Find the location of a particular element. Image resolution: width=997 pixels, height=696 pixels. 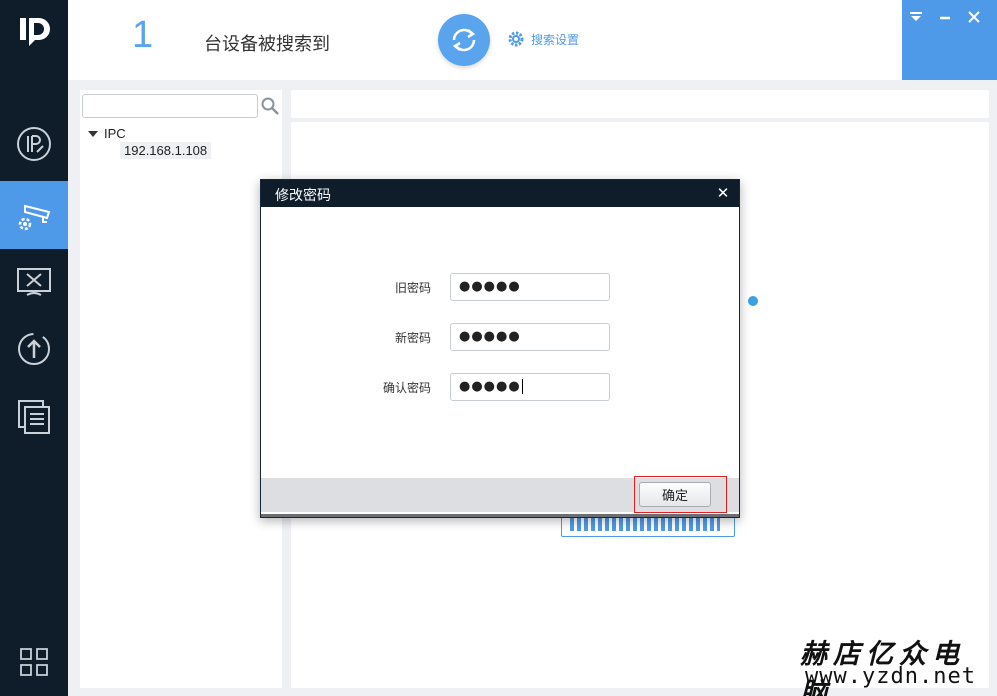

nav-documents is located at coordinates (34, 416).